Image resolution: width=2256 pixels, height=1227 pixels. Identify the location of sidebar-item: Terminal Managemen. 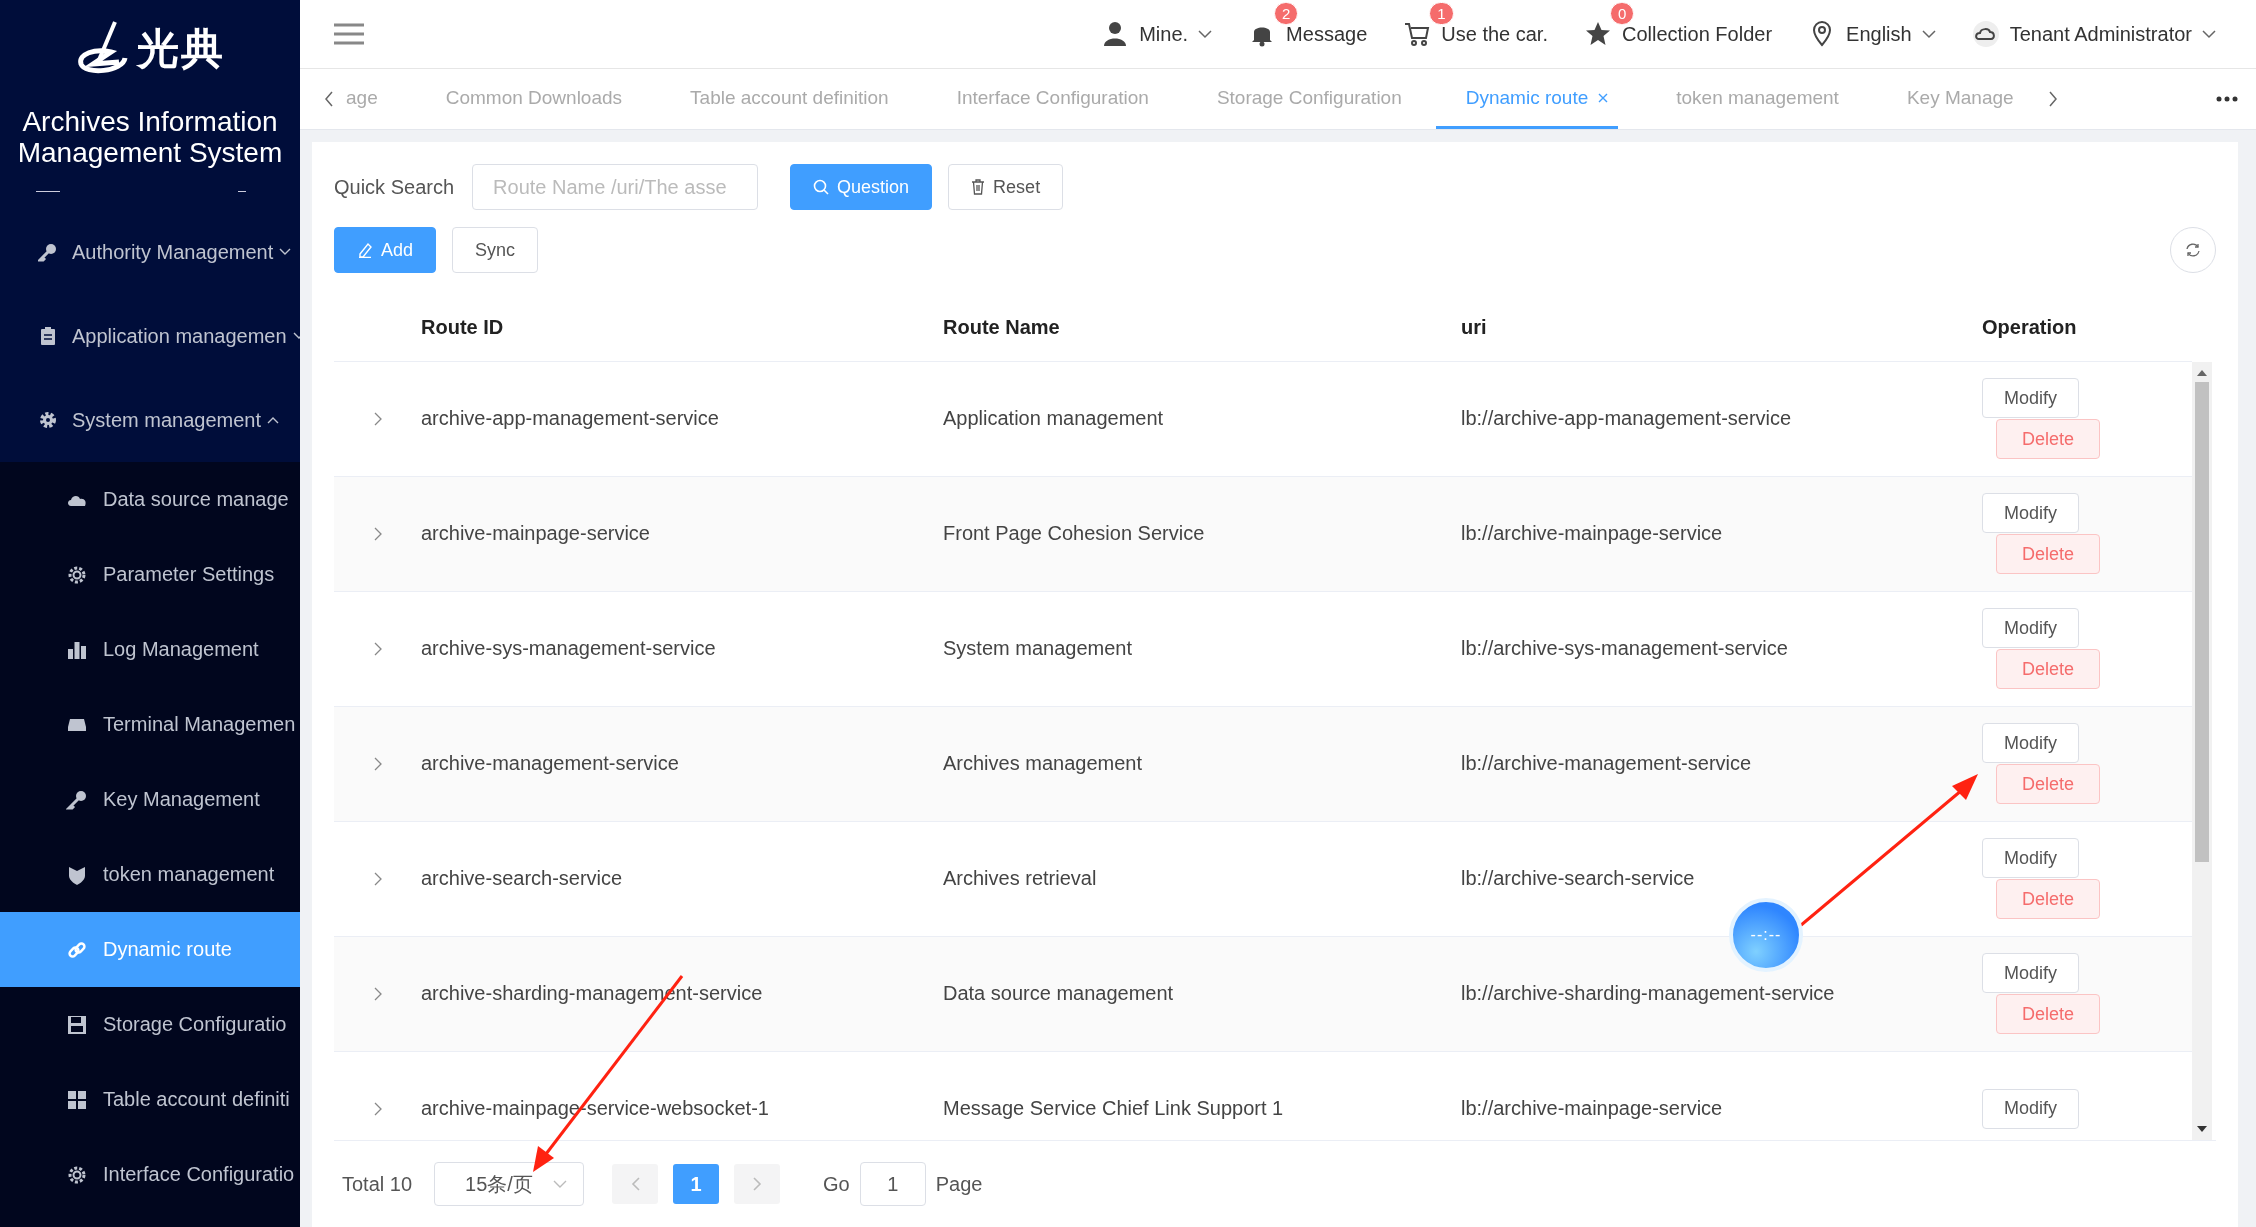
(150, 724).